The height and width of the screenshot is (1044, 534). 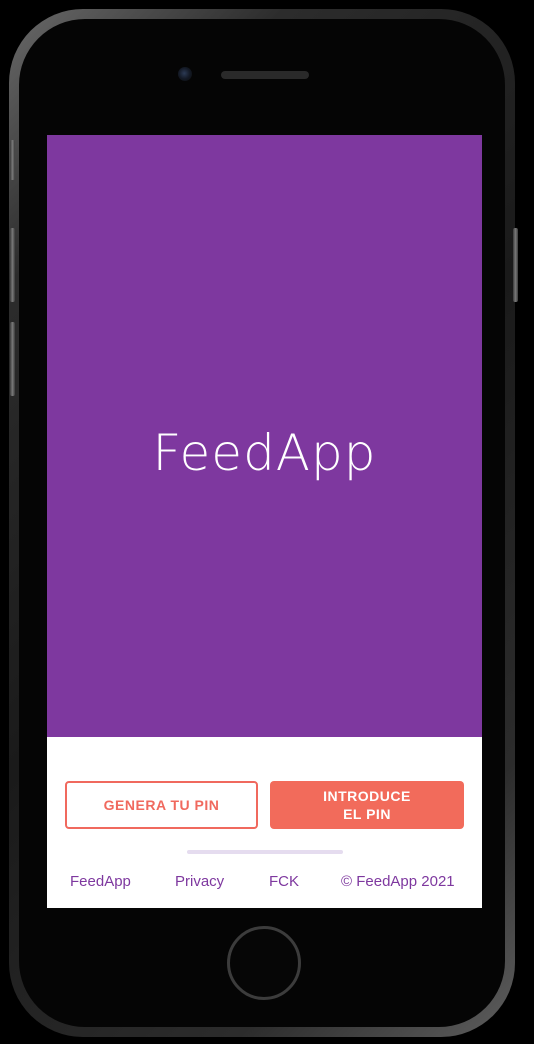 What do you see at coordinates (515, 265) in the screenshot?
I see `power-button` at bounding box center [515, 265].